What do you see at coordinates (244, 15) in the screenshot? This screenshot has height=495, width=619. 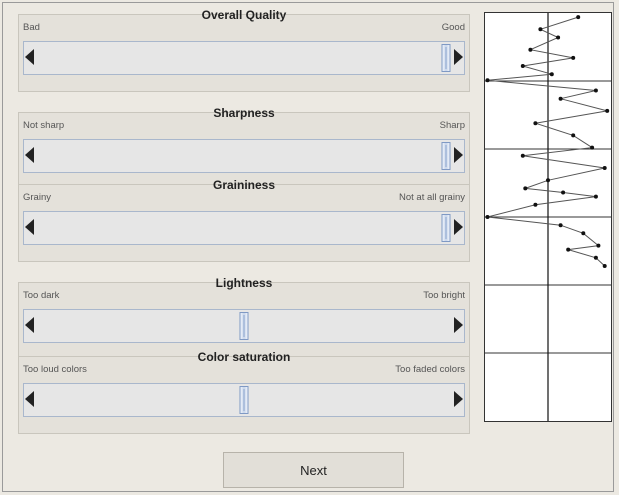 I see `slider-title: Overall Quality` at bounding box center [244, 15].